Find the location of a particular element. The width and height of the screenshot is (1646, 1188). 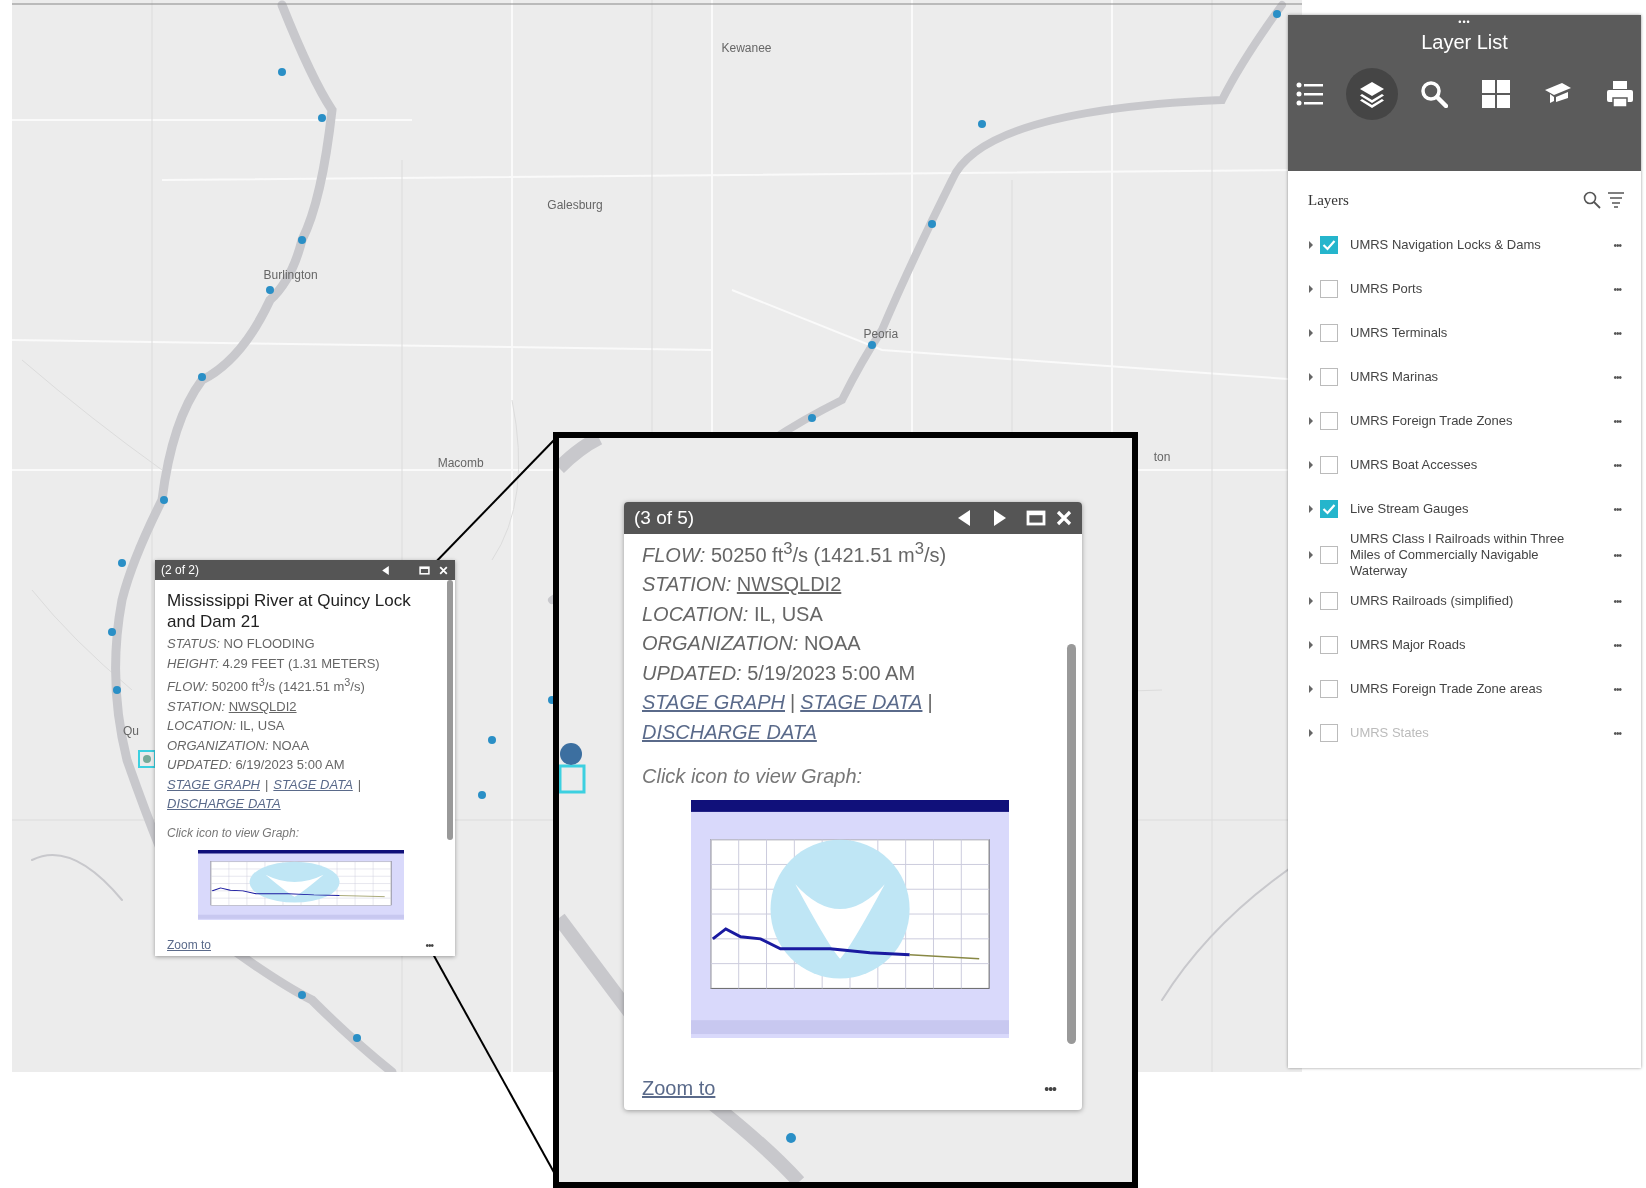

layer-name: UMRS Ports is located at coordinates (1479, 289).